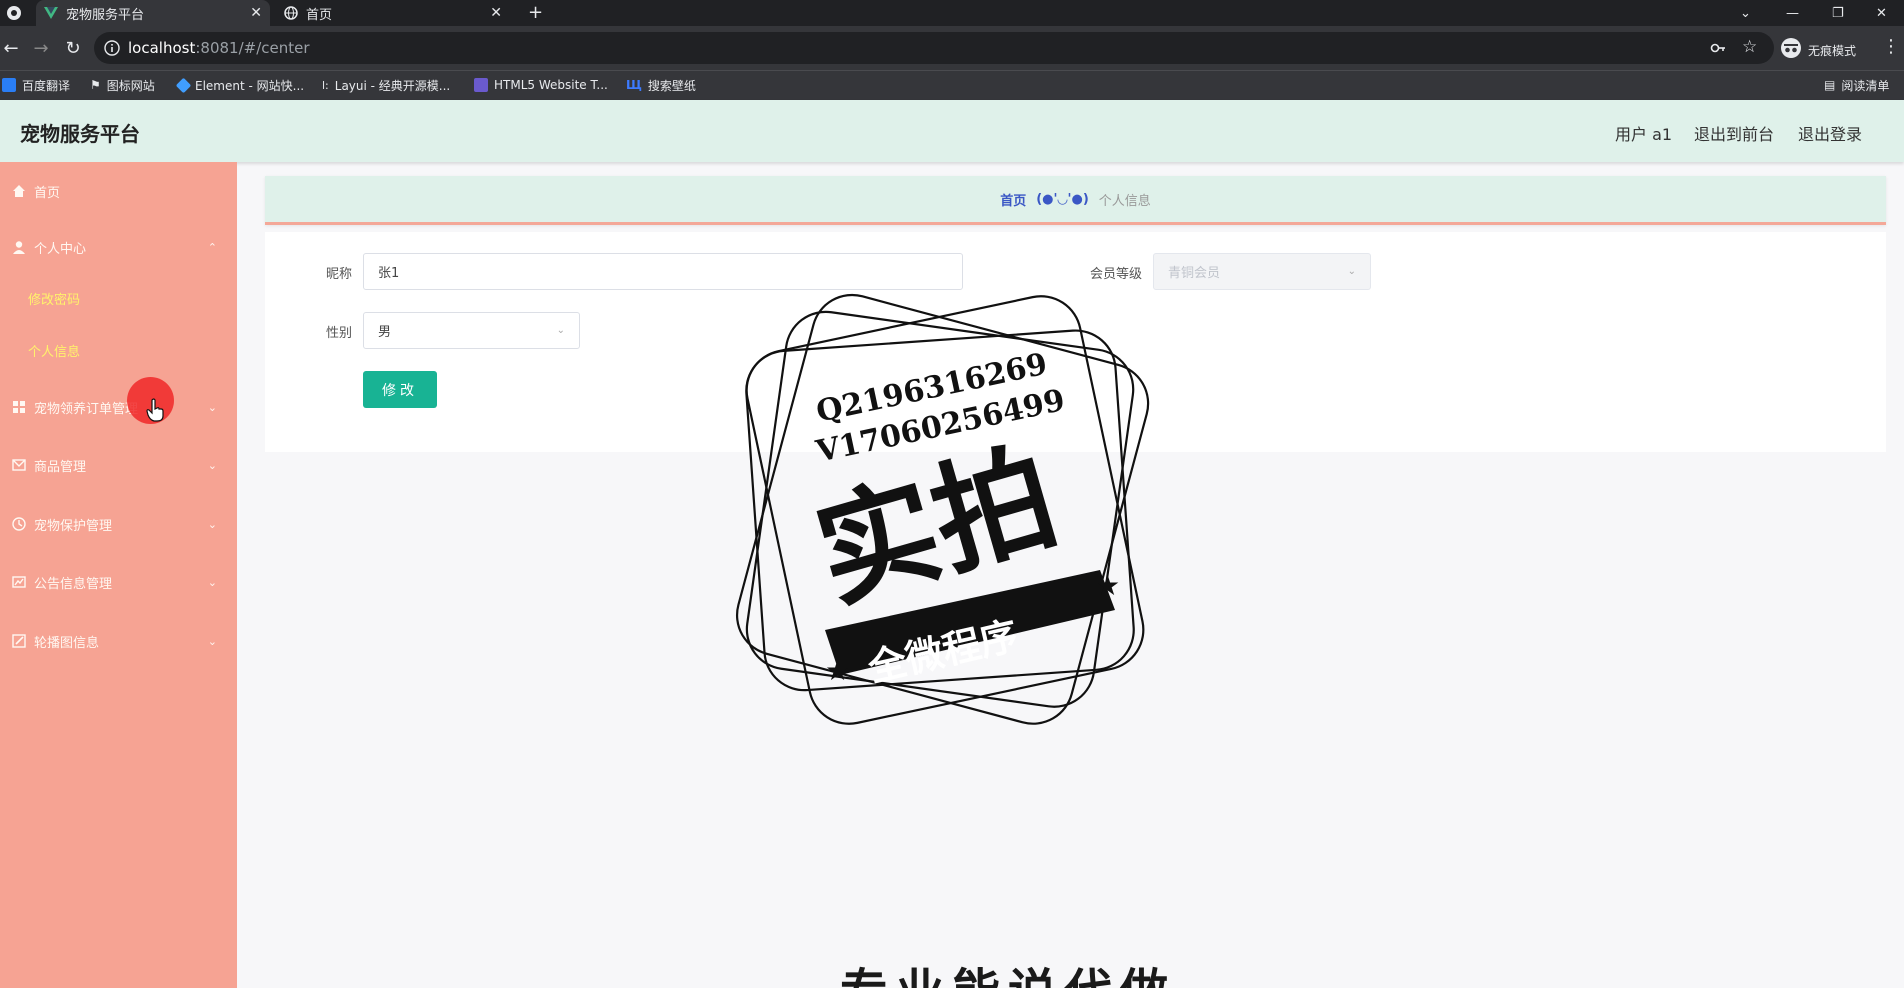 Image resolution: width=1904 pixels, height=988 pixels. Describe the element at coordinates (291, 13) in the screenshot. I see `globe-icon` at that location.